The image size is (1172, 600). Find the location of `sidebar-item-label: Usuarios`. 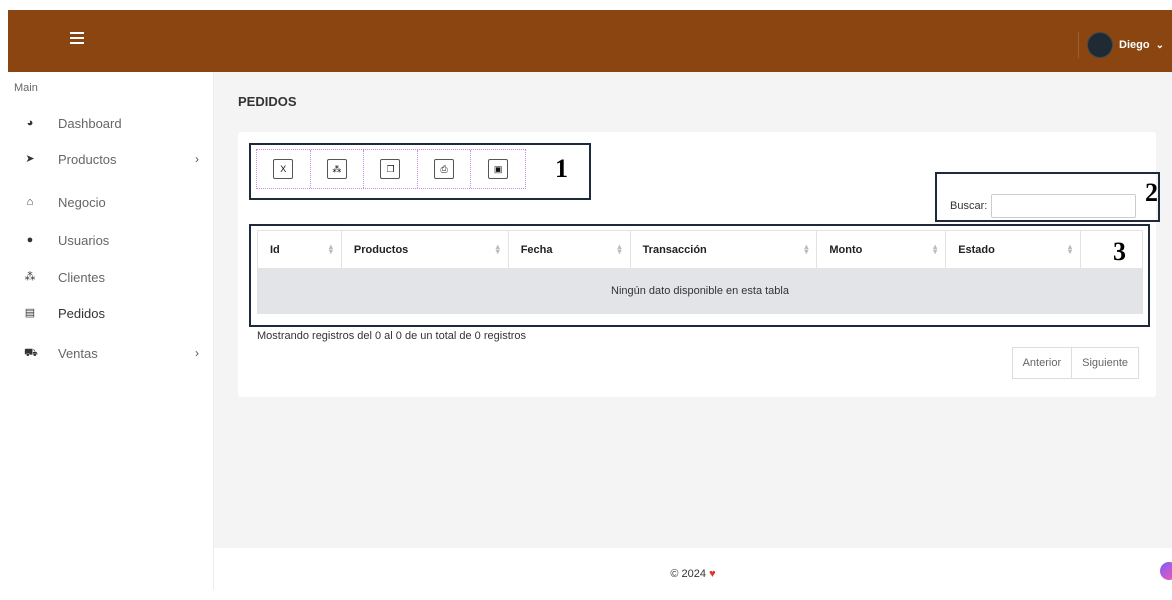

sidebar-item-label: Usuarios is located at coordinates (84, 240).